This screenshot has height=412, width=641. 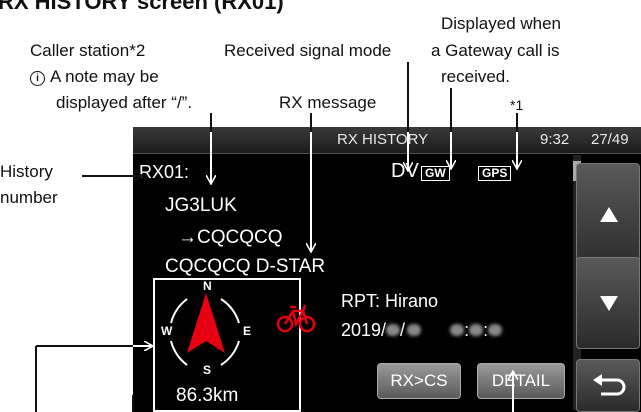 What do you see at coordinates (555, 139) in the screenshot?
I see `clock: 9:32` at bounding box center [555, 139].